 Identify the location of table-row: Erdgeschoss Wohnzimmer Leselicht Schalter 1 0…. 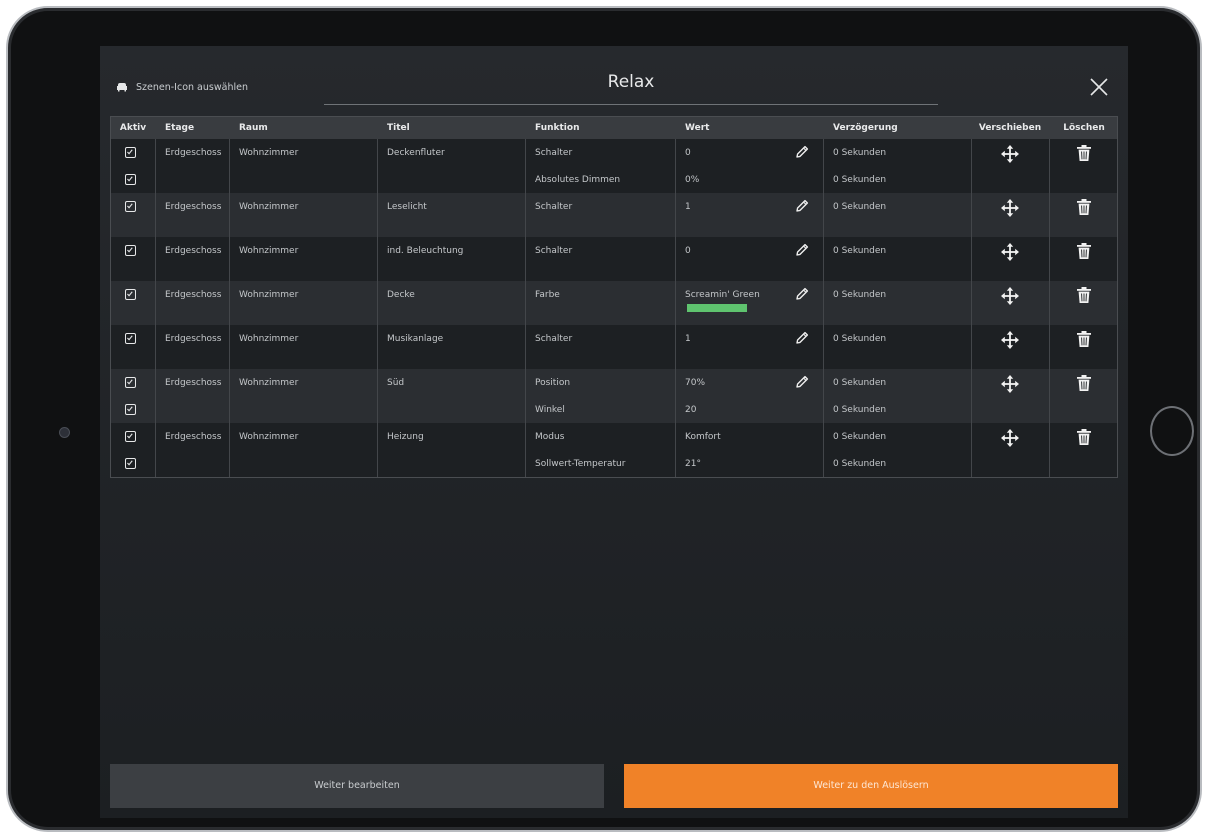
(614, 215).